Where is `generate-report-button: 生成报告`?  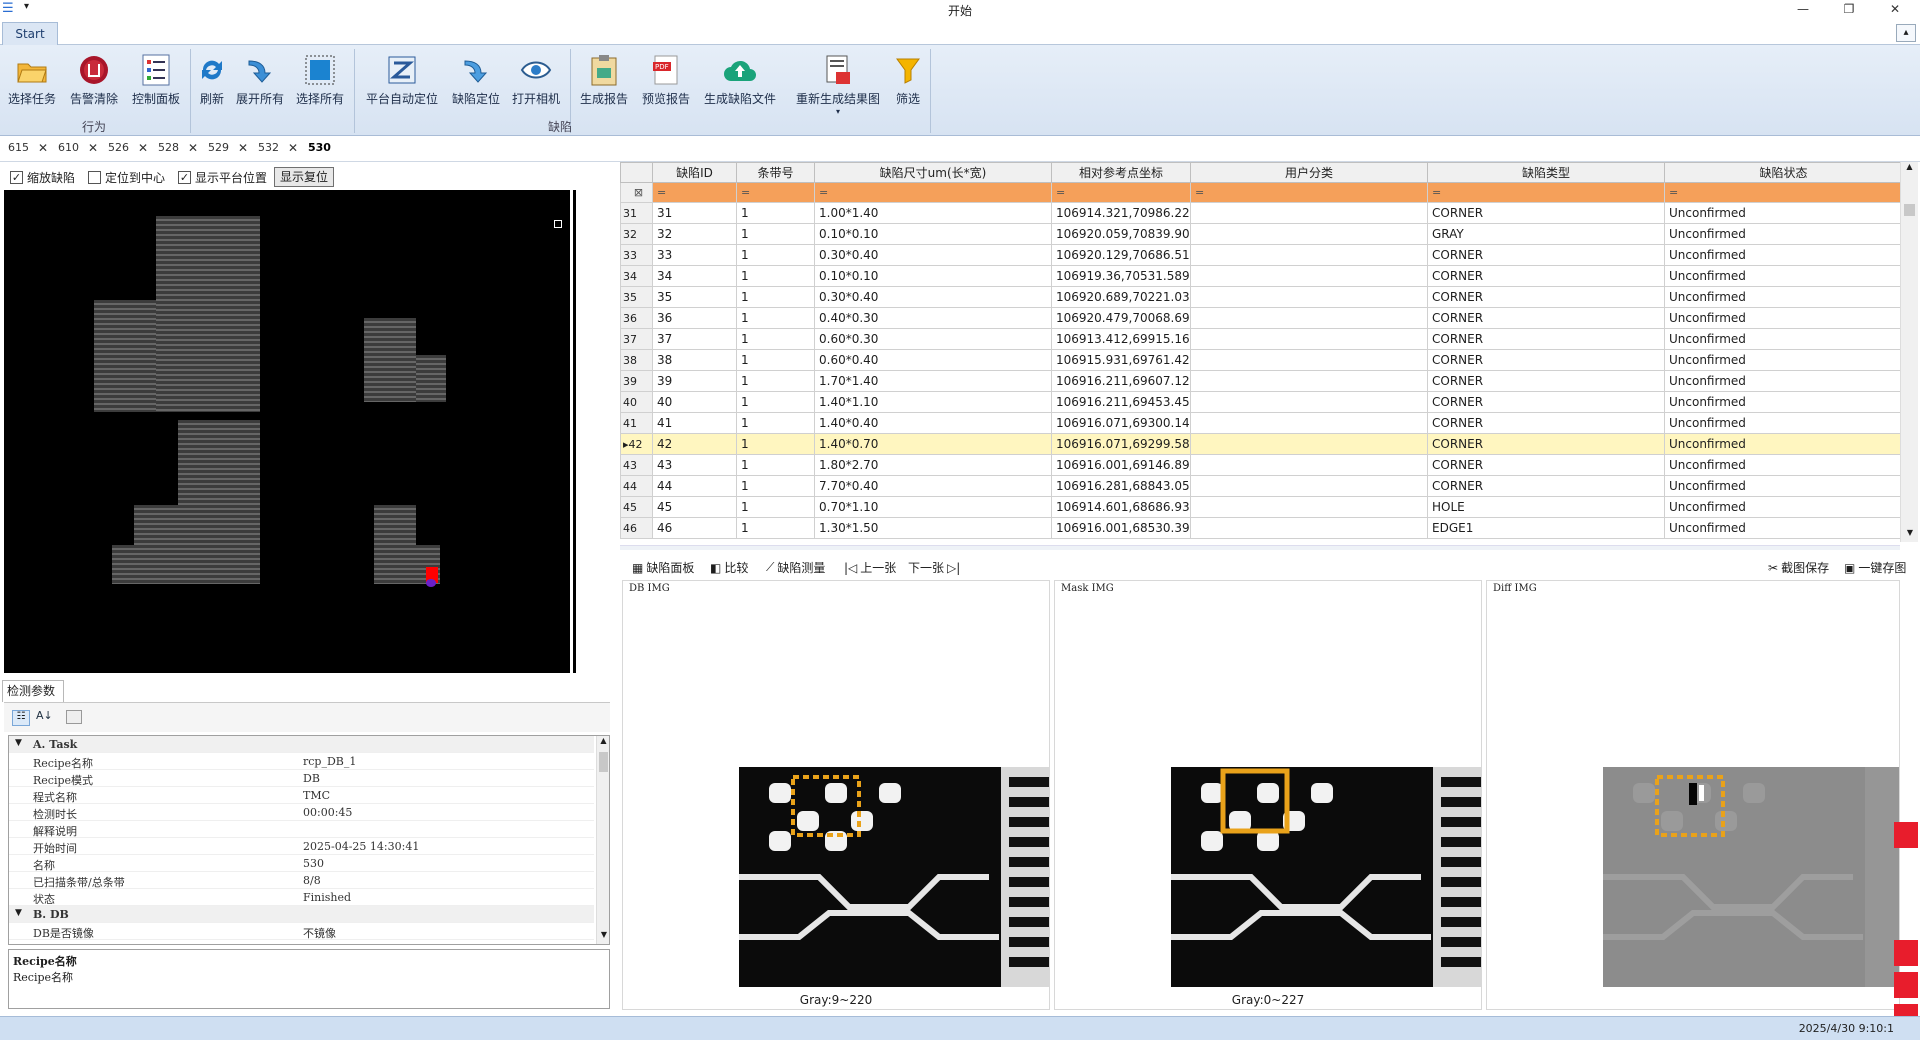
generate-report-button: 生成报告 is located at coordinates (604, 82).